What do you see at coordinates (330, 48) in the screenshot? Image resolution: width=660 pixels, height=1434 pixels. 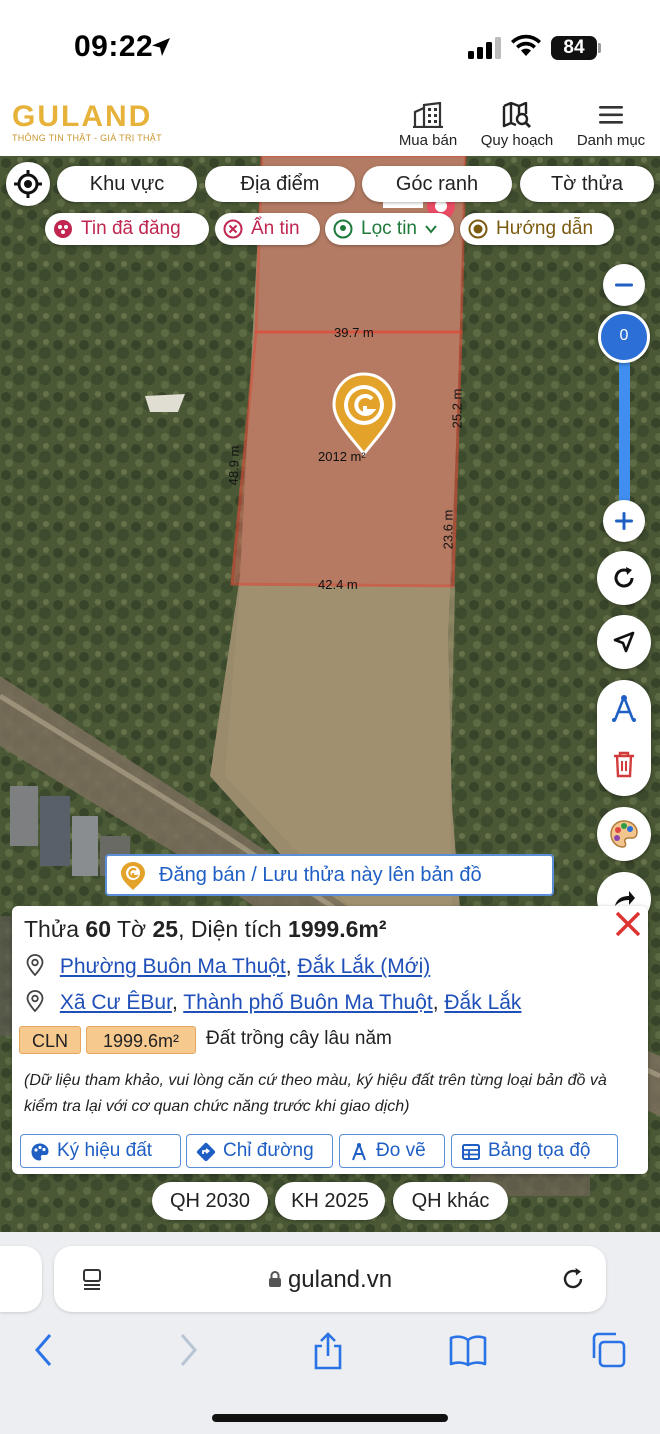 I see `status-bar: 09:22 84` at bounding box center [330, 48].